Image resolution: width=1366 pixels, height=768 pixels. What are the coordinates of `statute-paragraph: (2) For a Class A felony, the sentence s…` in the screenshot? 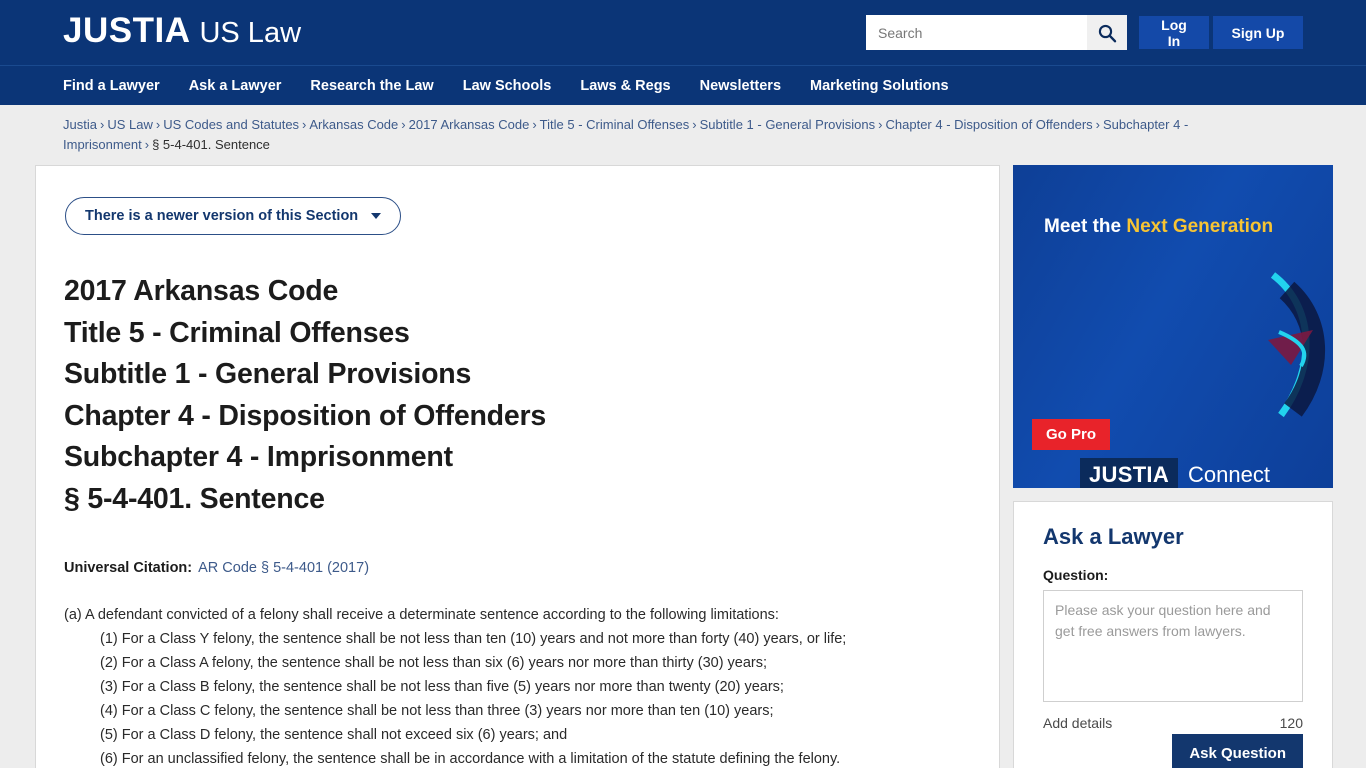 It's located at (434, 663).